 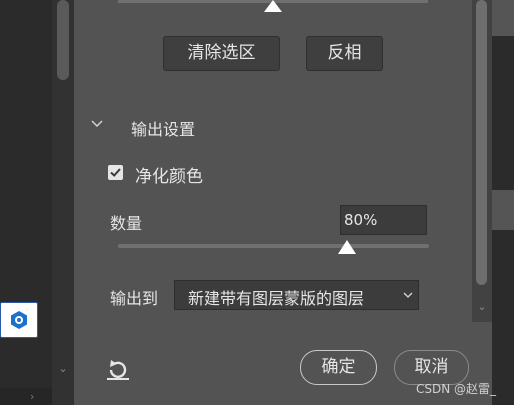 I want to click on far-right-panel, so click(x=503, y=202).